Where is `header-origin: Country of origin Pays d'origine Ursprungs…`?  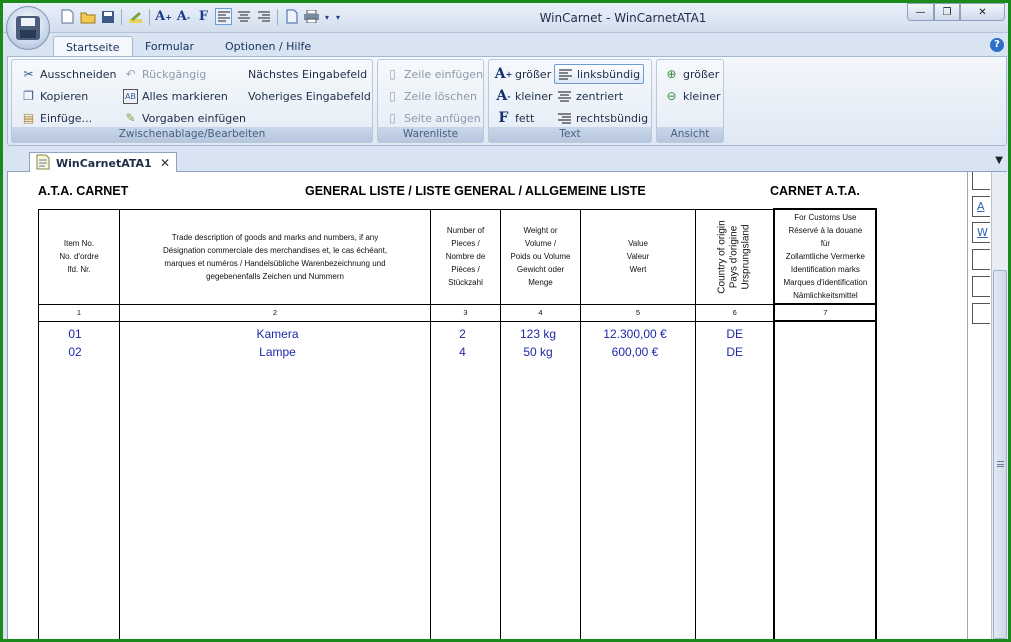
header-origin: Country of origin Pays d'origine Ursprungs… is located at coordinates (735, 256).